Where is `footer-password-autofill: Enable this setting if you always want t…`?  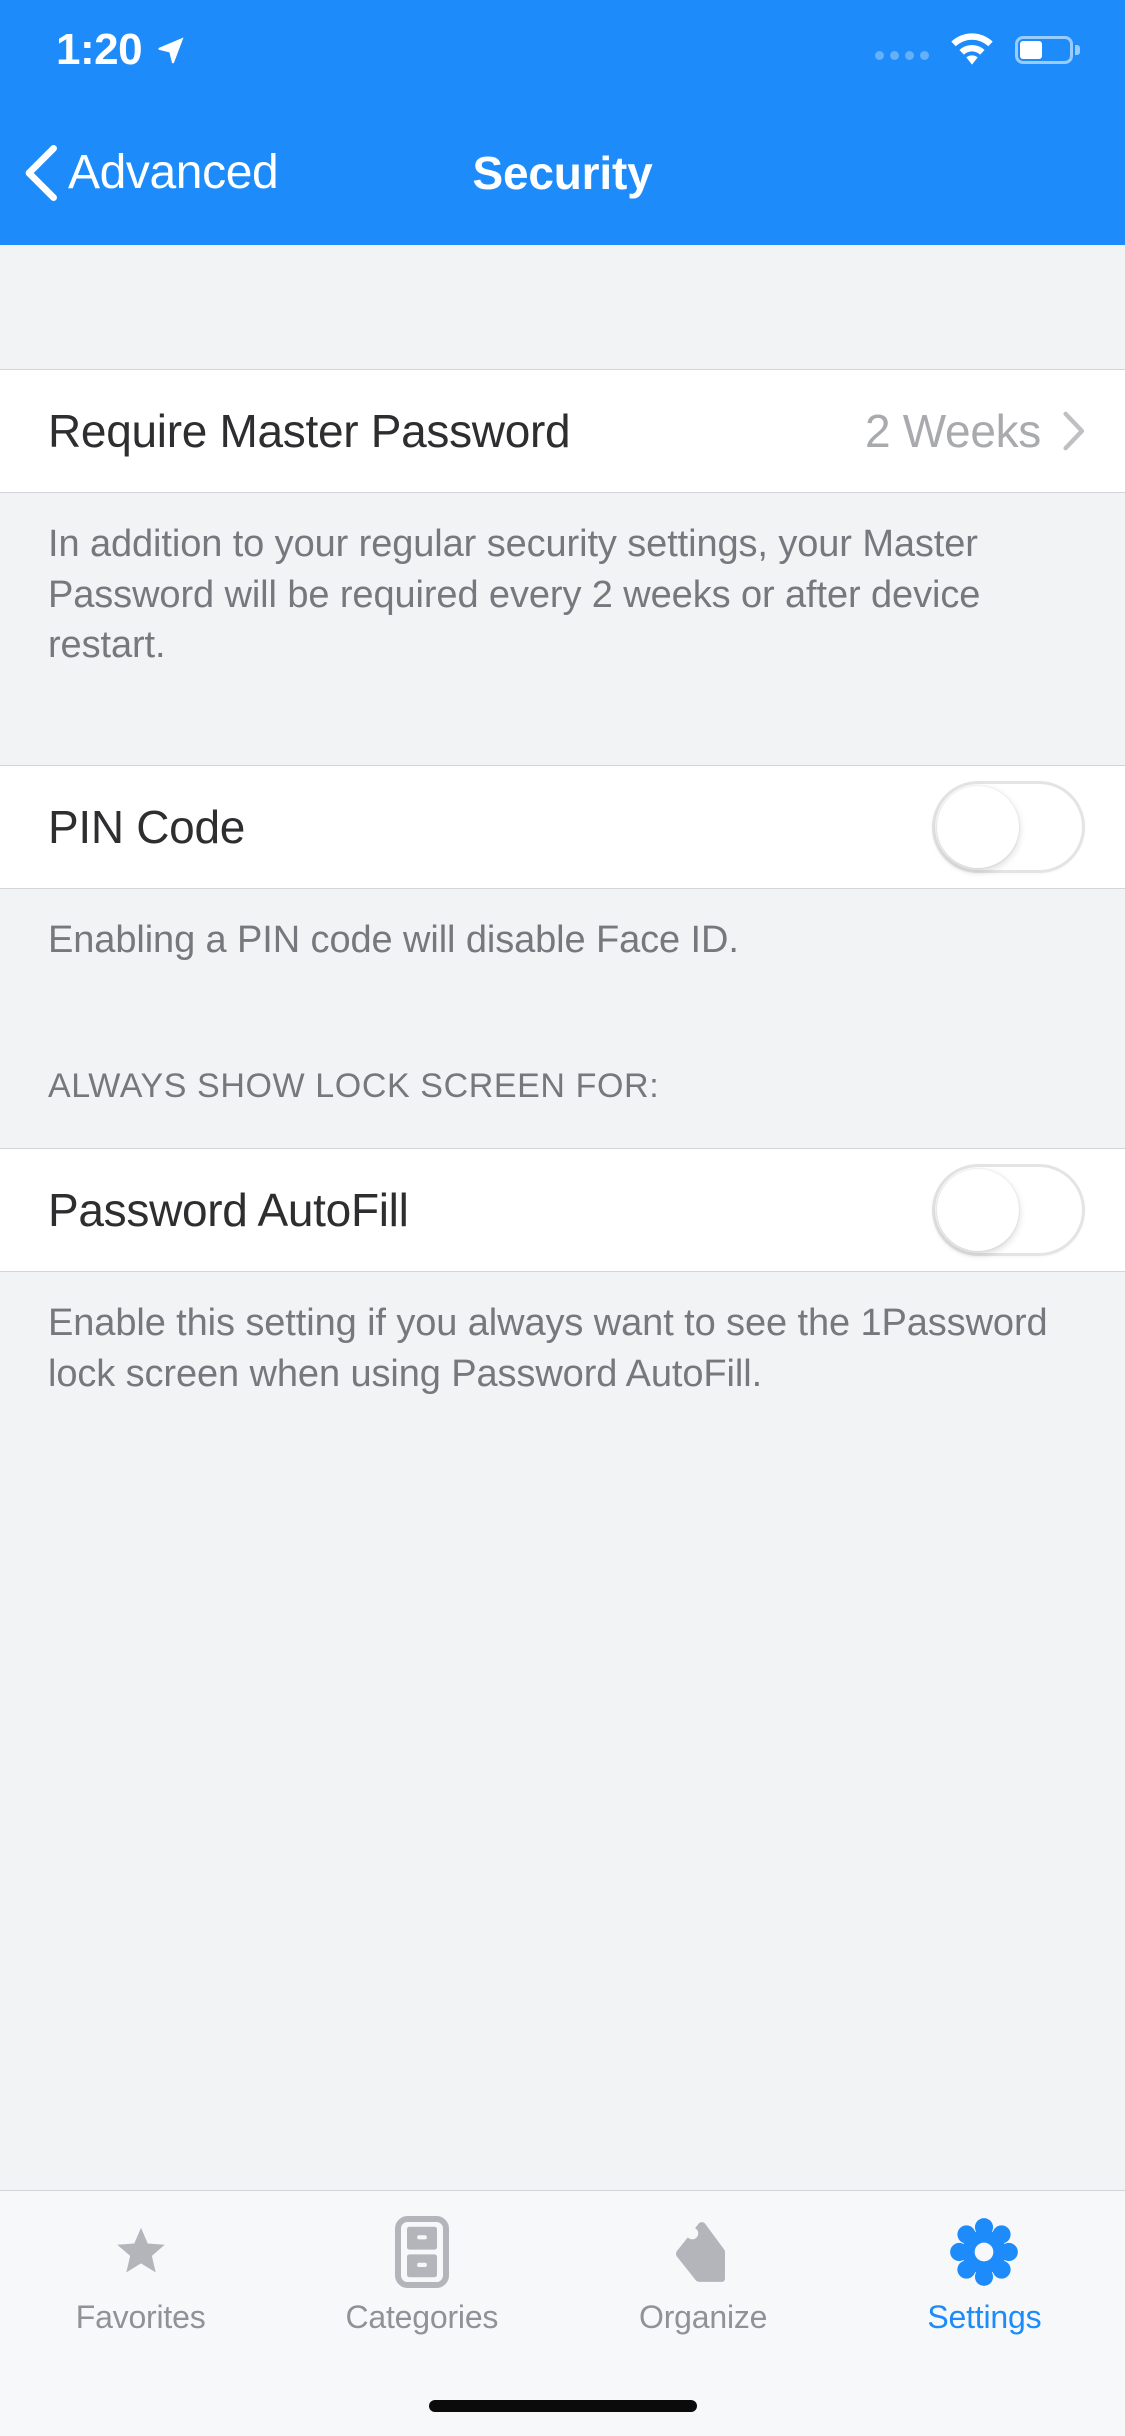 footer-password-autofill: Enable this setting if you always want t… is located at coordinates (548, 1348).